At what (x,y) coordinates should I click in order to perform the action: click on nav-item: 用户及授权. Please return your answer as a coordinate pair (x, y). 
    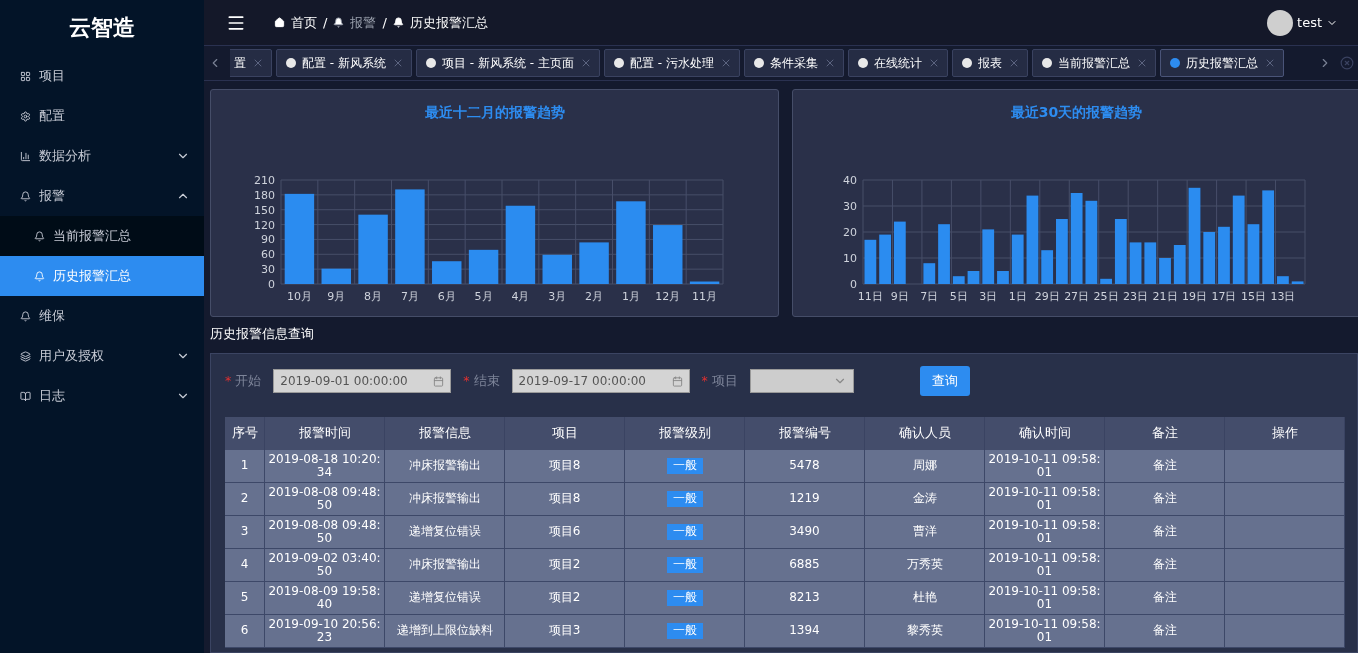
    Looking at the image, I should click on (102, 356).